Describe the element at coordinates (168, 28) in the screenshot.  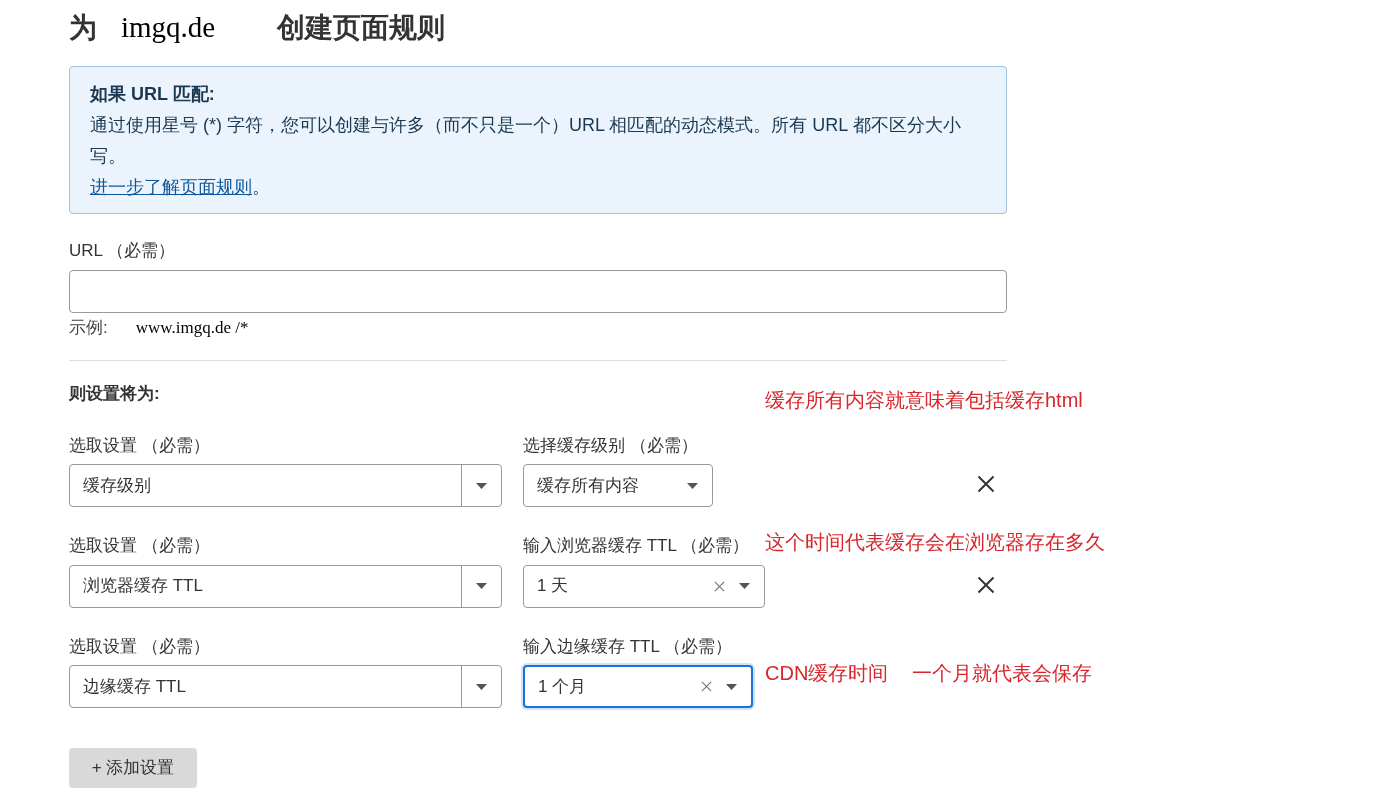
I see `domain-name: imgq.de` at that location.